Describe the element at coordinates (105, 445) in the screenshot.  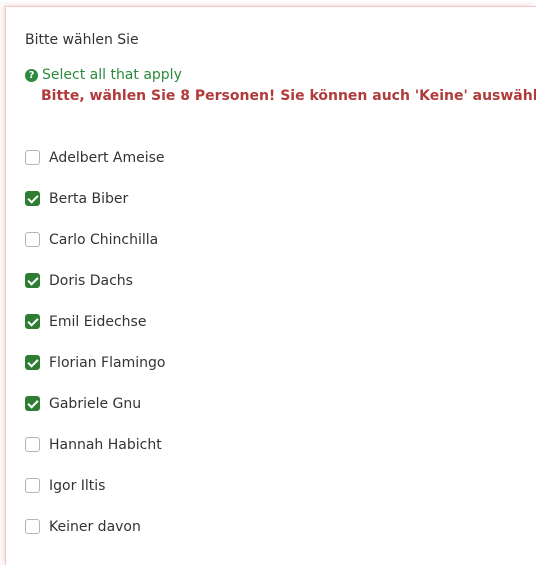
I see `option-label: Hannah Habicht` at that location.